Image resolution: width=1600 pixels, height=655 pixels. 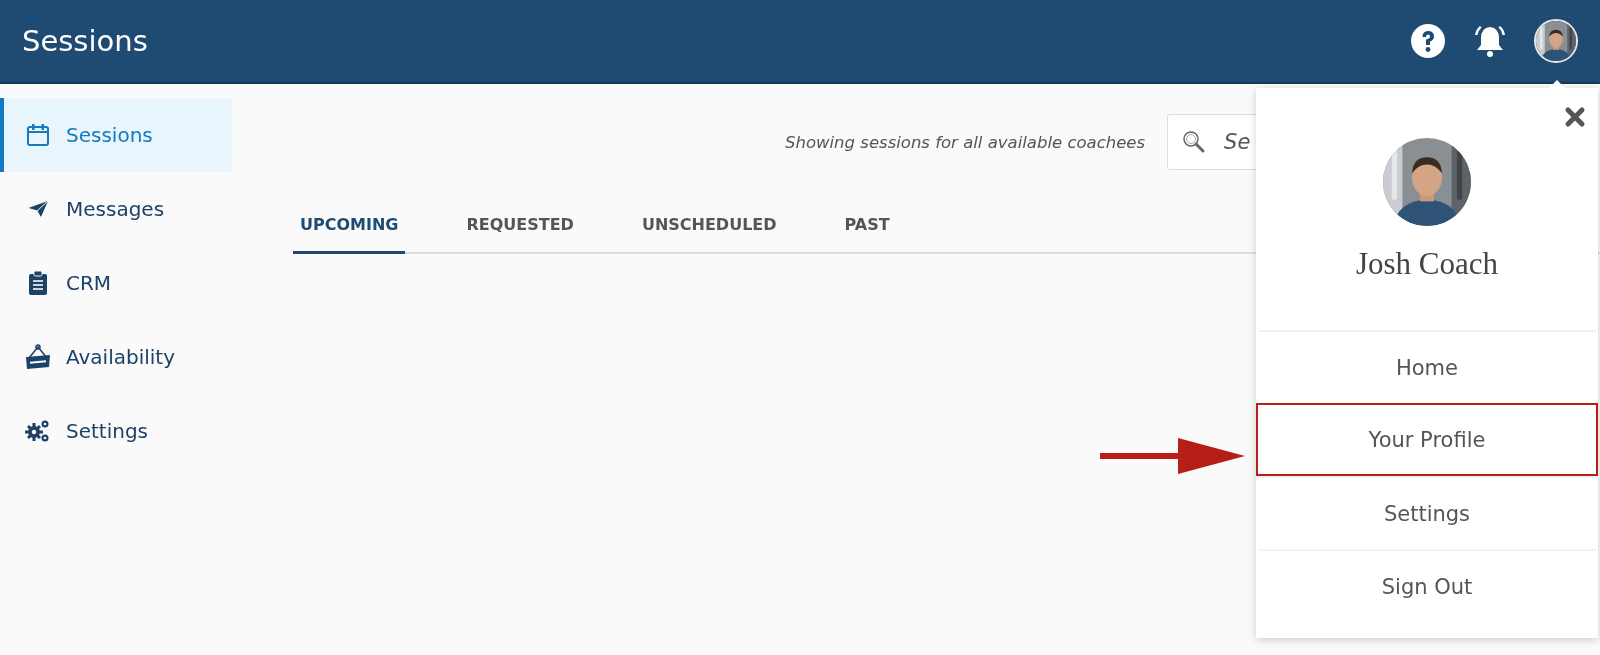 What do you see at coordinates (1428, 41) in the screenshot?
I see `help-icon` at bounding box center [1428, 41].